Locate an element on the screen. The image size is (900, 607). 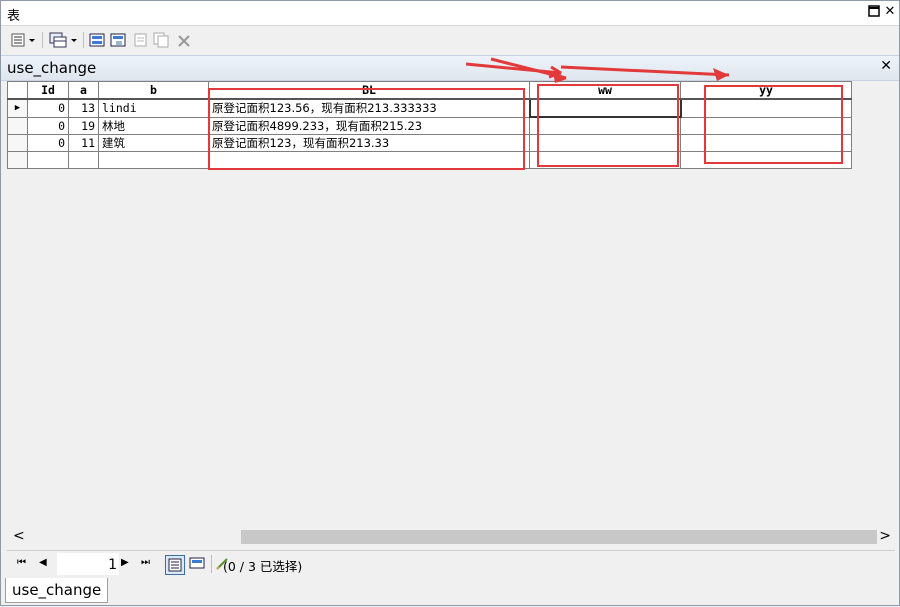
copy-selected-icon is located at coordinates (162, 40).